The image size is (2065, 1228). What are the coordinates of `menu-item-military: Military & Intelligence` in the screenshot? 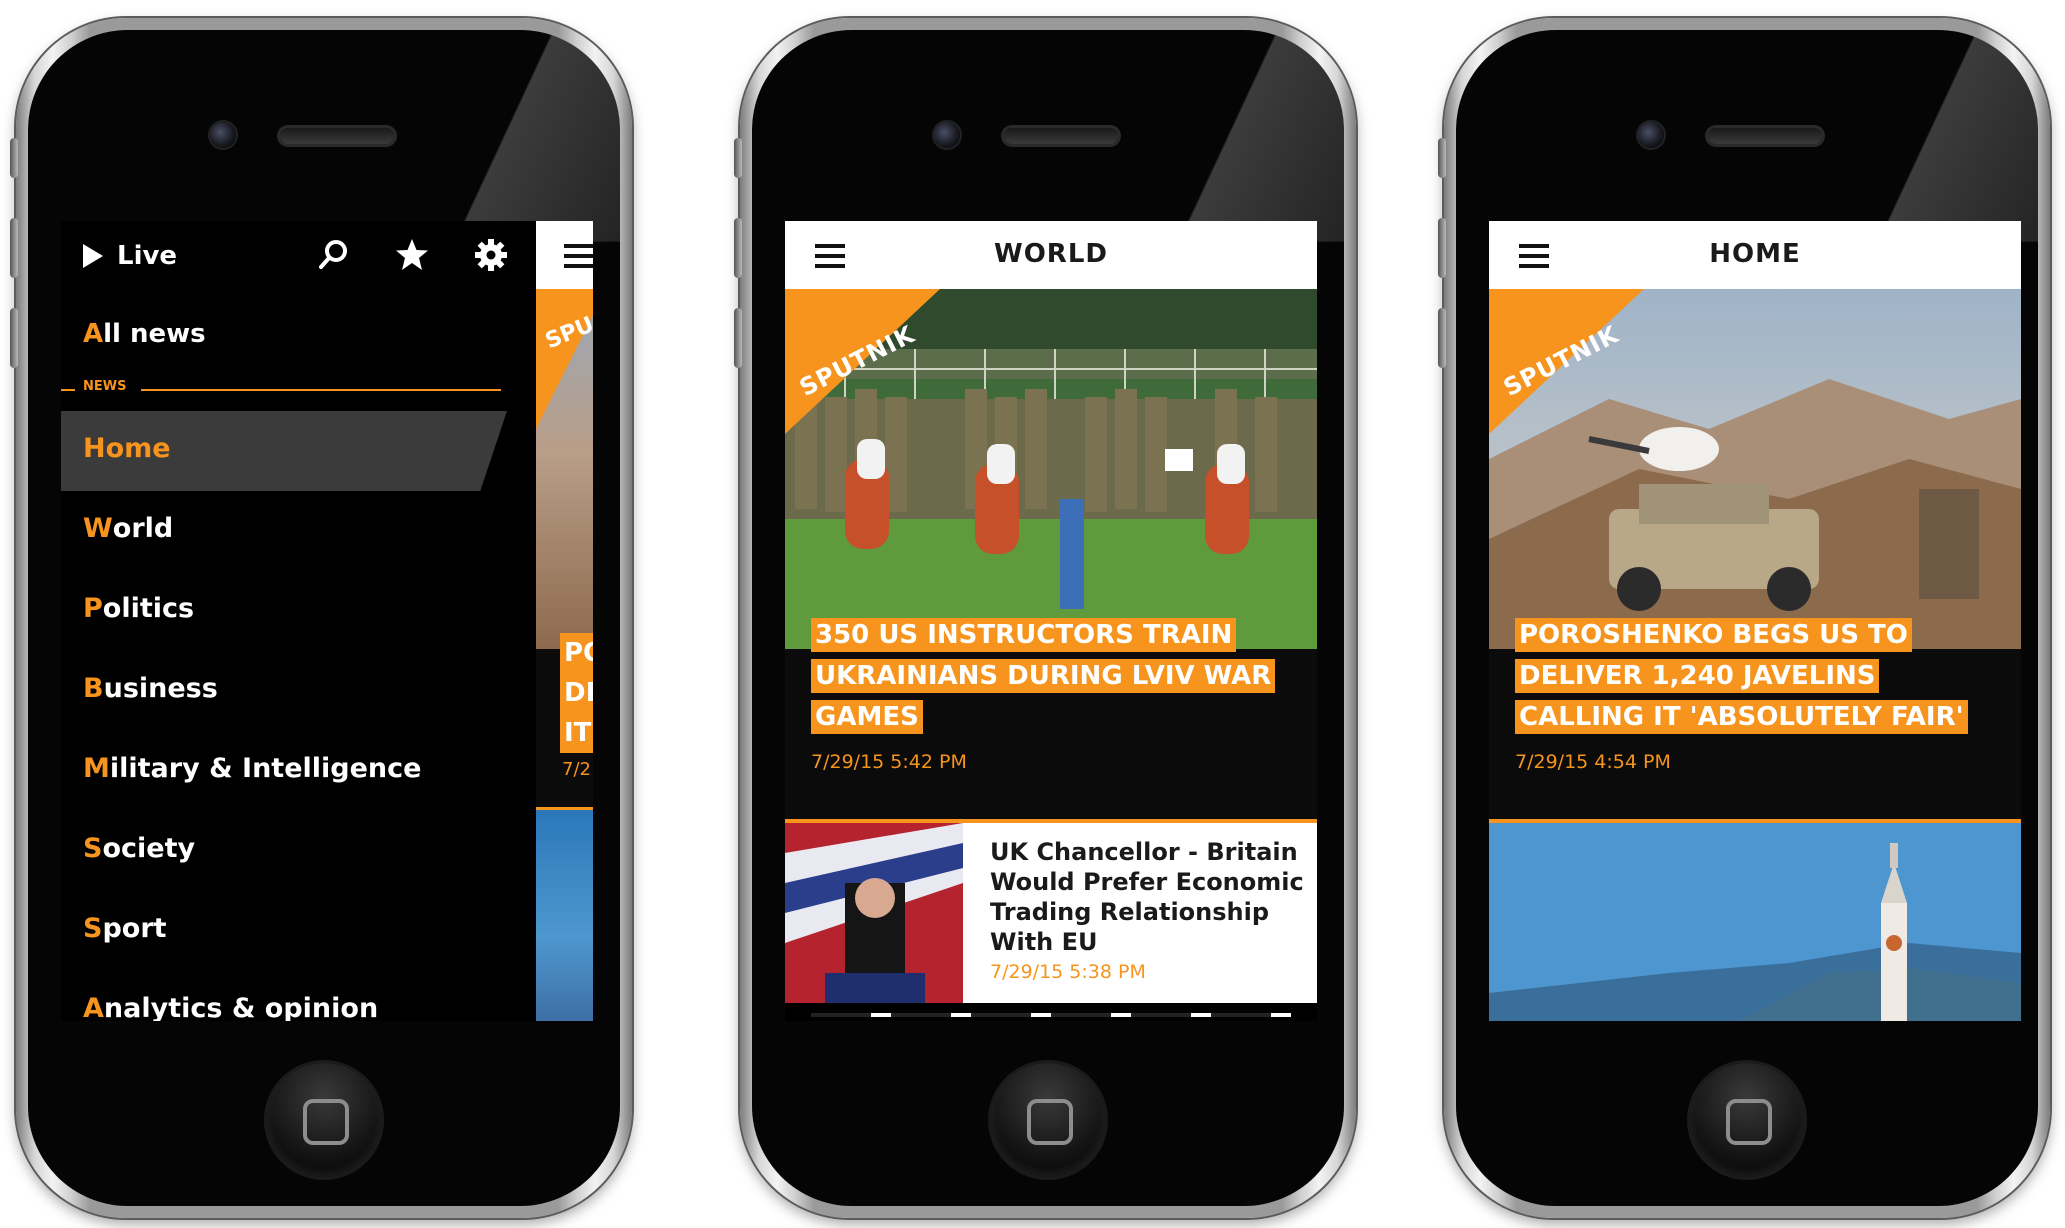 It's located at (298, 771).